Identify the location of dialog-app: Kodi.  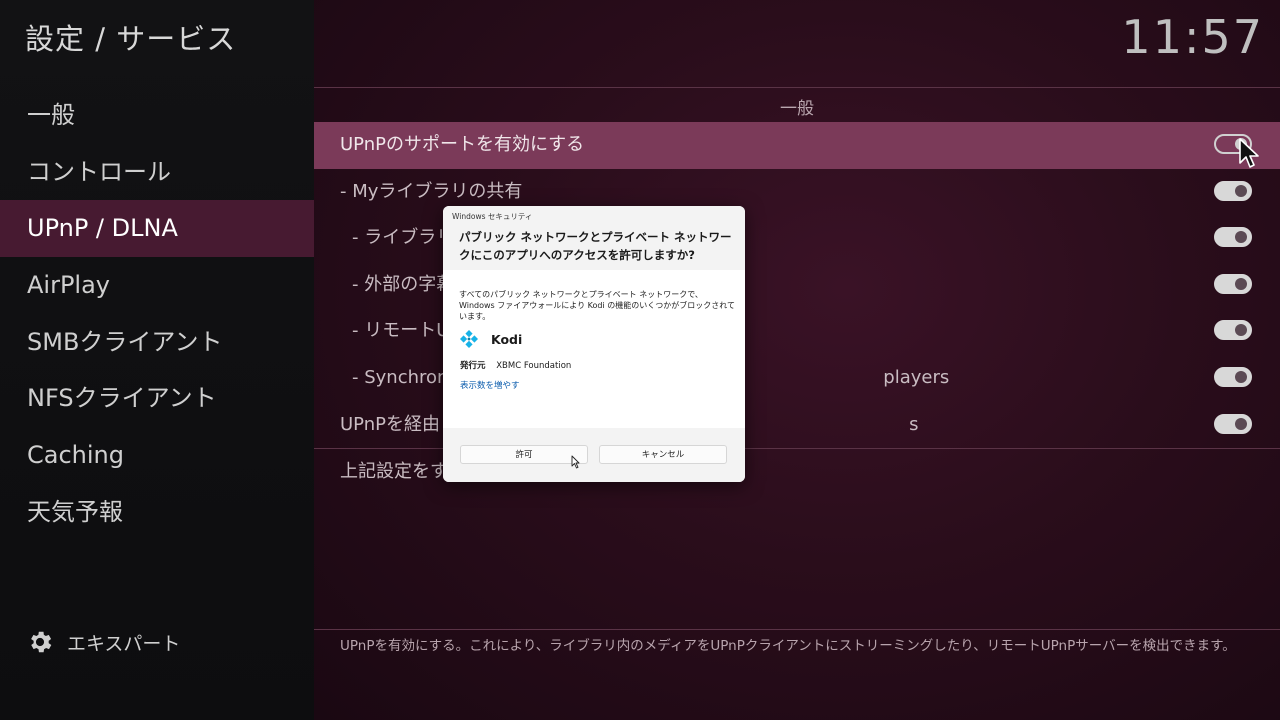
(491, 339).